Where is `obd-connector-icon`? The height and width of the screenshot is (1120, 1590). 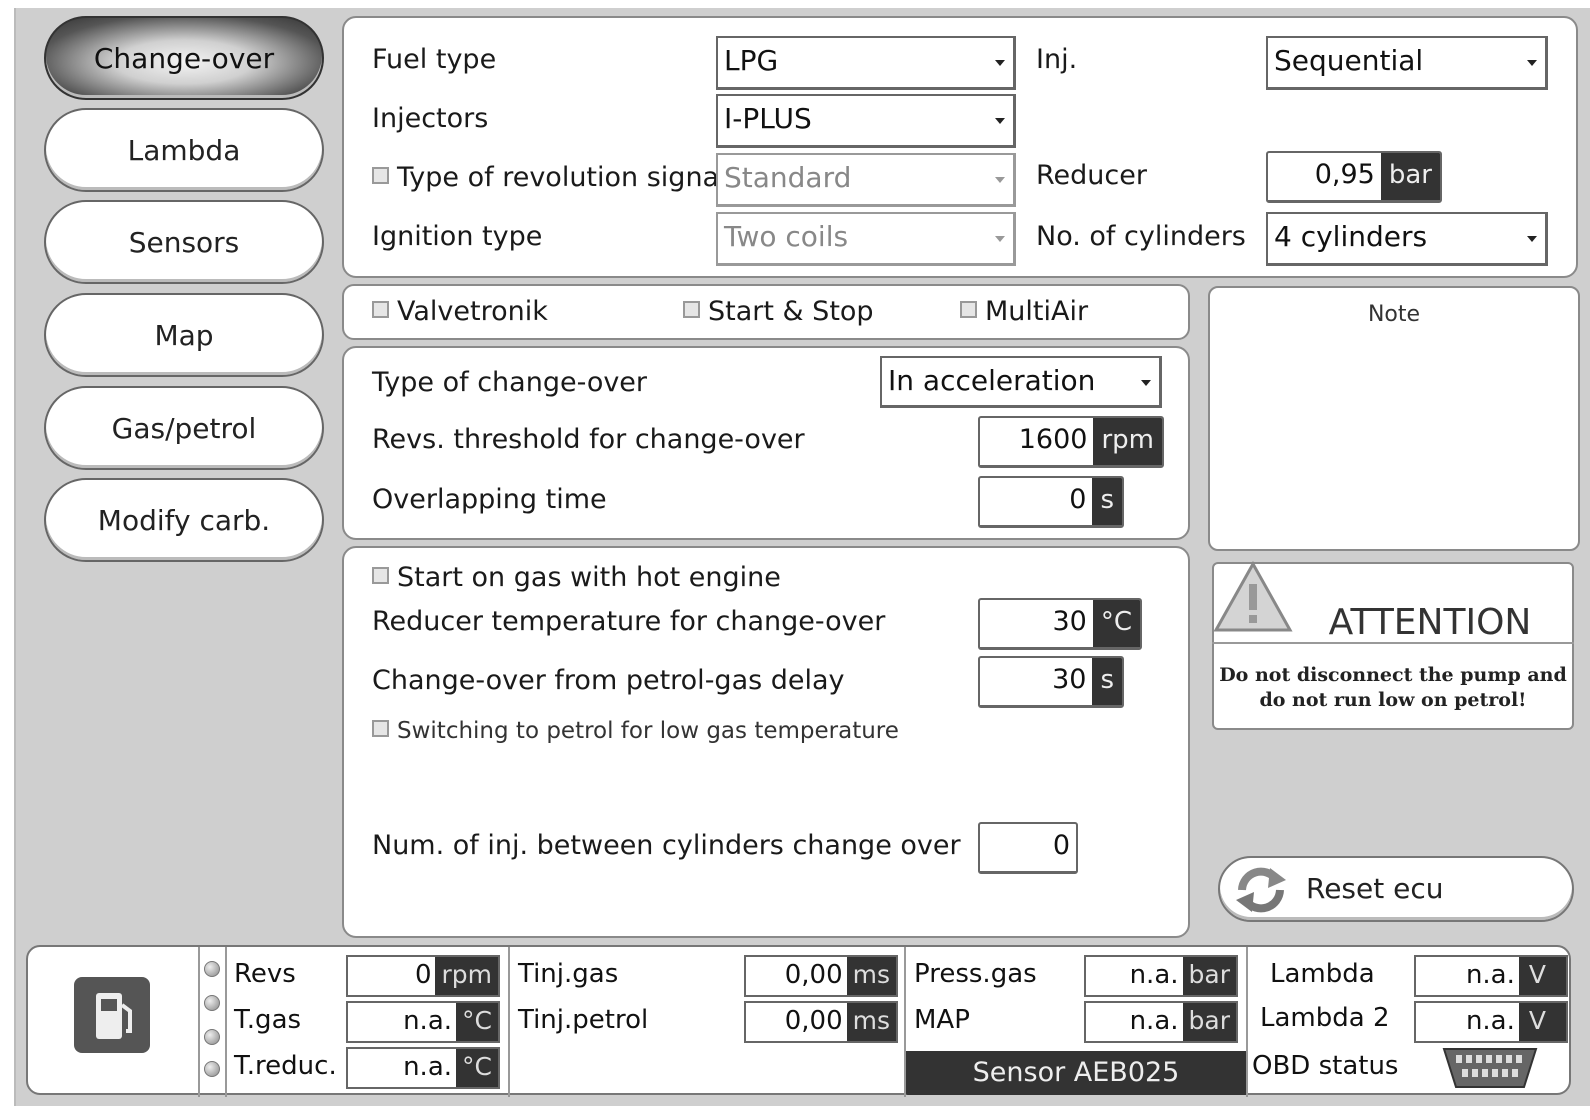 obd-connector-icon is located at coordinates (1490, 1068).